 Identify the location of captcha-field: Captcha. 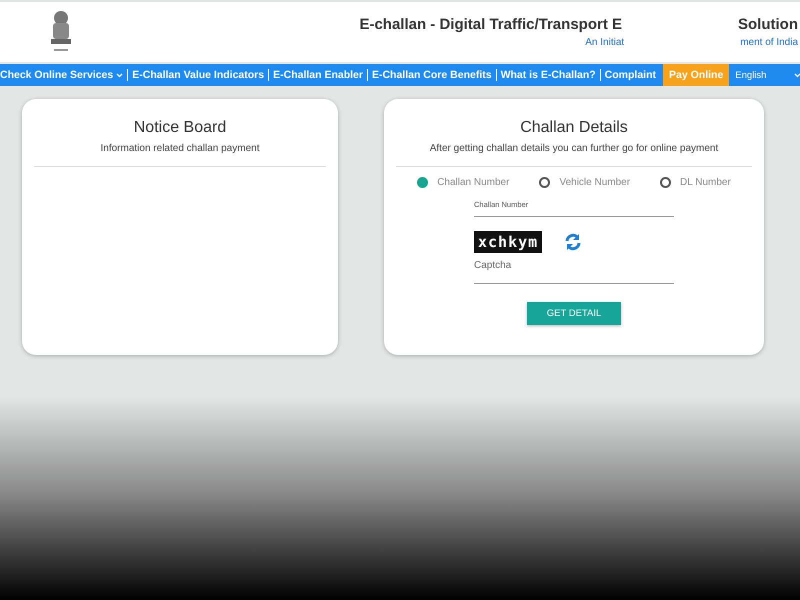
(574, 268).